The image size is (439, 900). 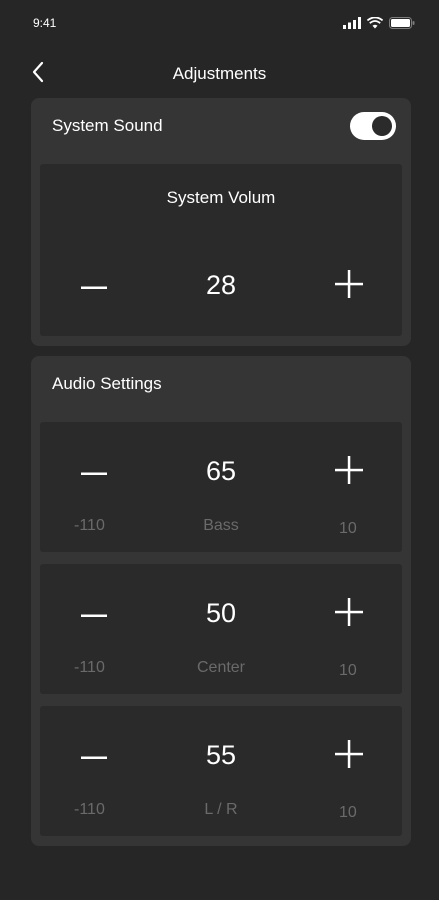 I want to click on center-increase-button, so click(x=349, y=614).